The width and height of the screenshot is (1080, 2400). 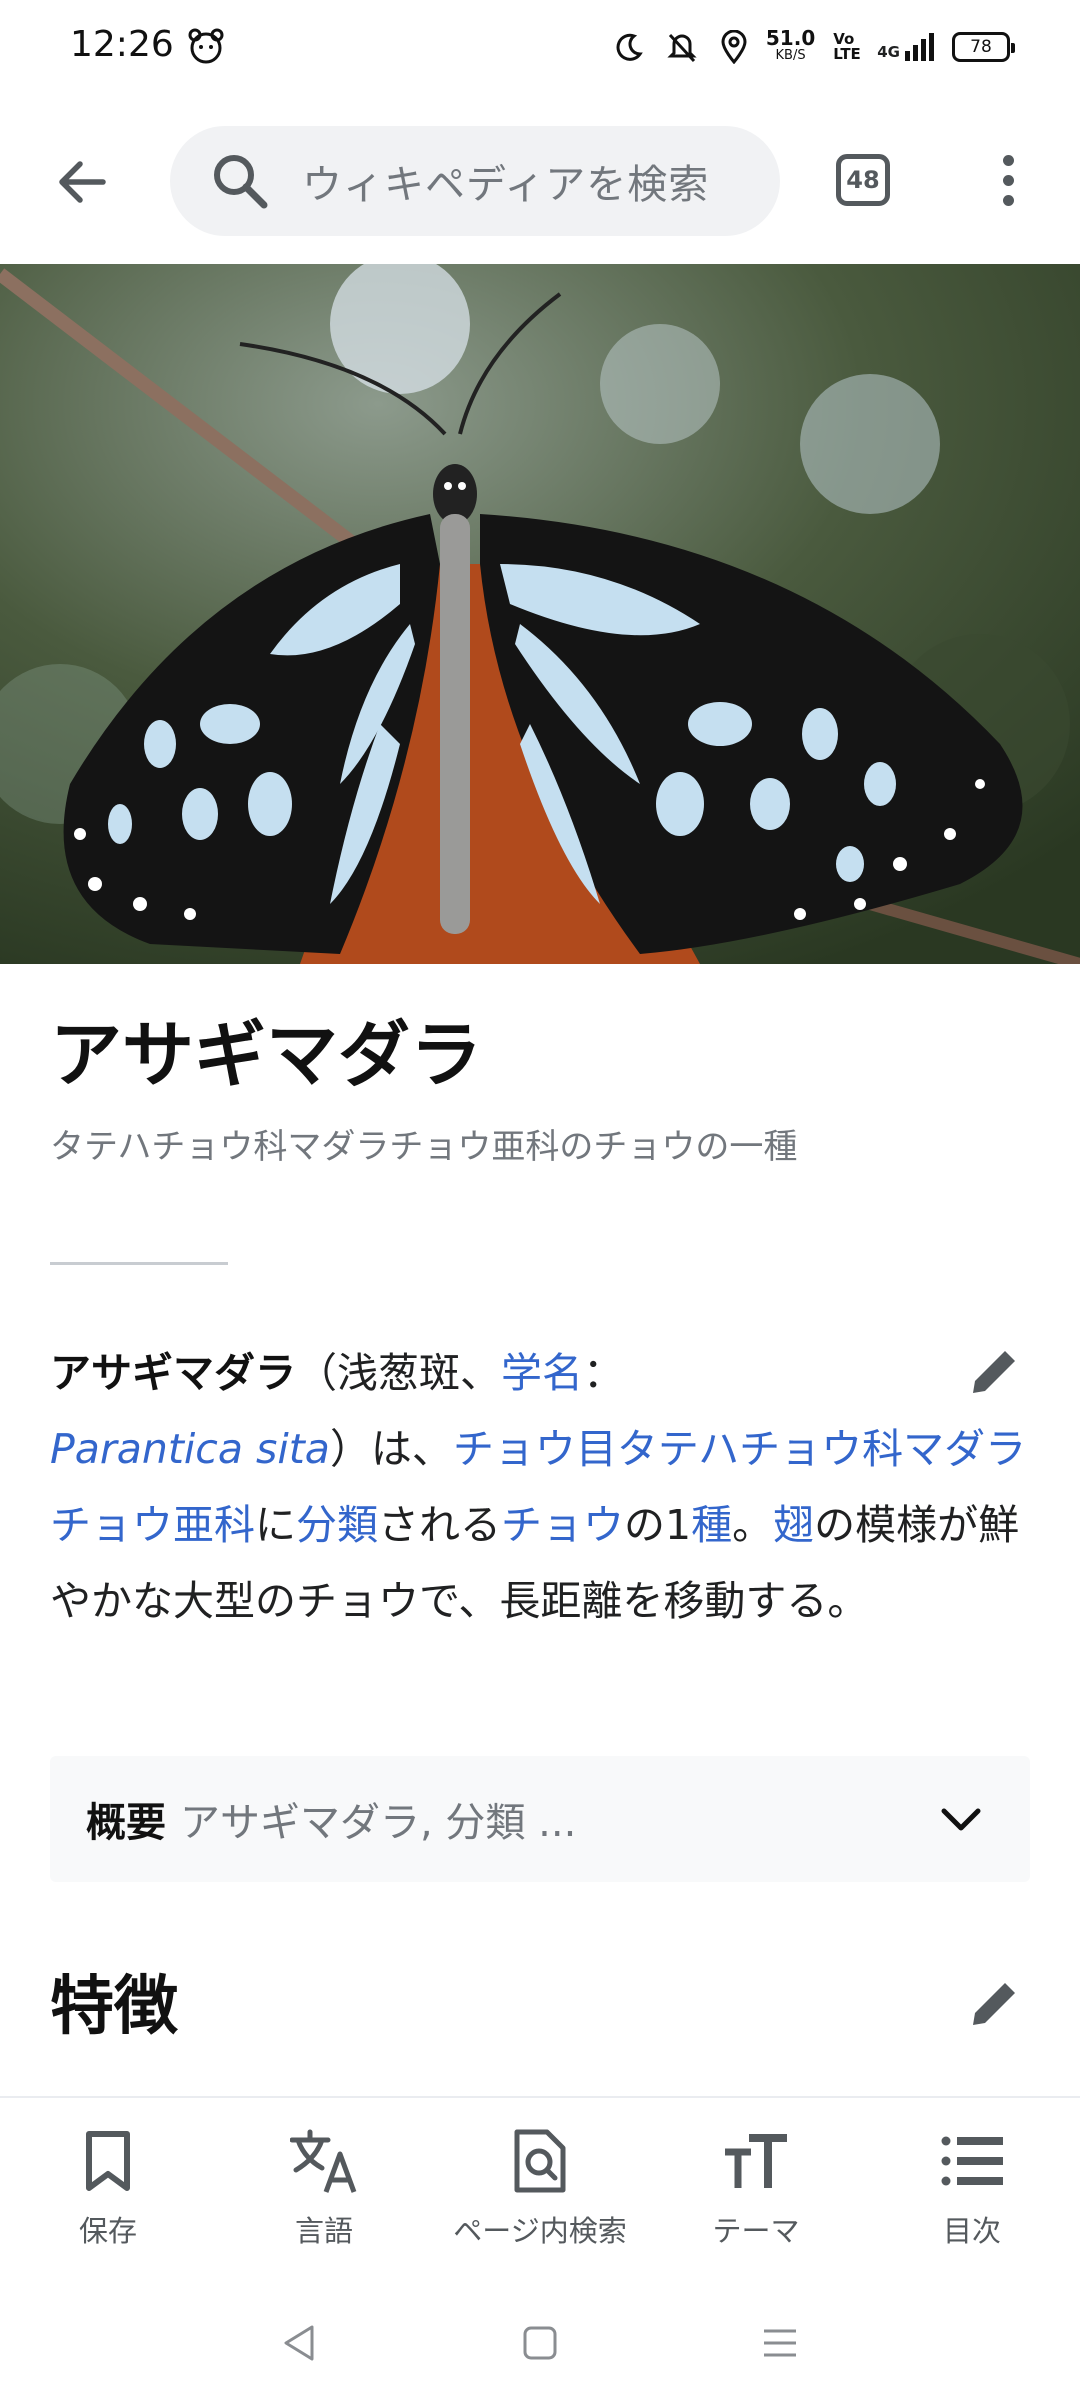 I want to click on translate-icon, so click(x=323, y=2161).